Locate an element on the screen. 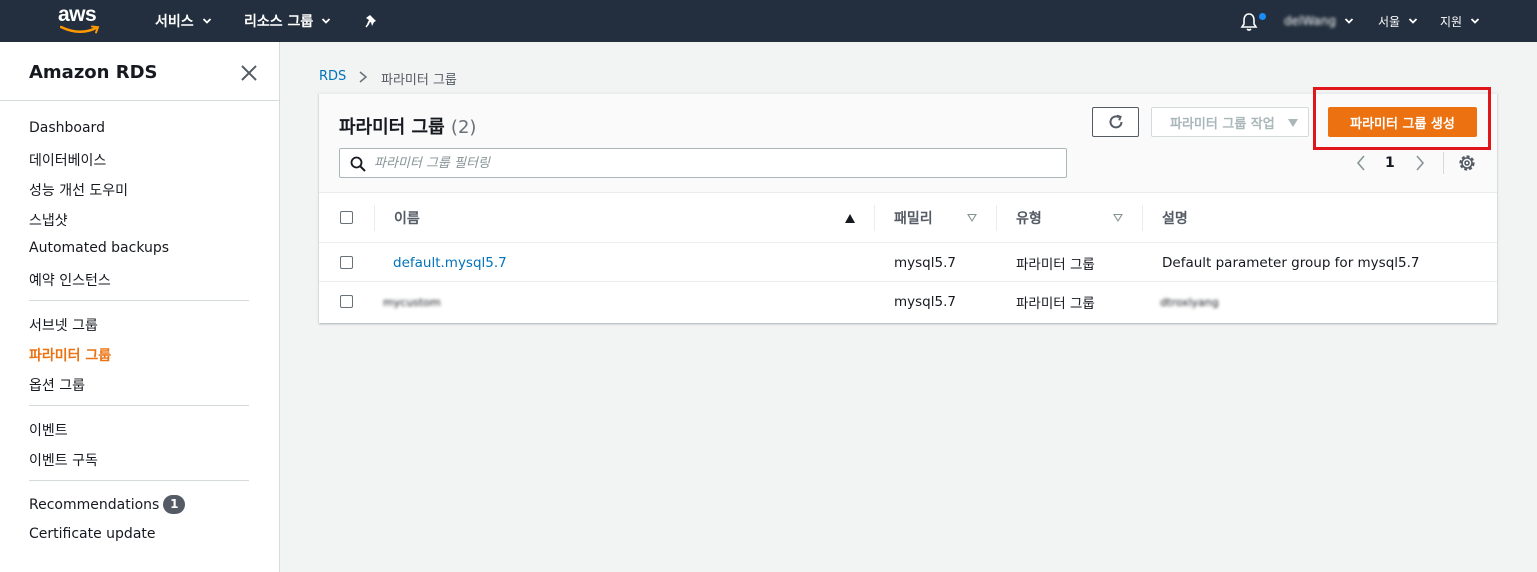 The width and height of the screenshot is (1537, 572). top-navigation-bar: aws 서비스 리소스 그룹 delWang 서울 지원 is located at coordinates (768, 21).